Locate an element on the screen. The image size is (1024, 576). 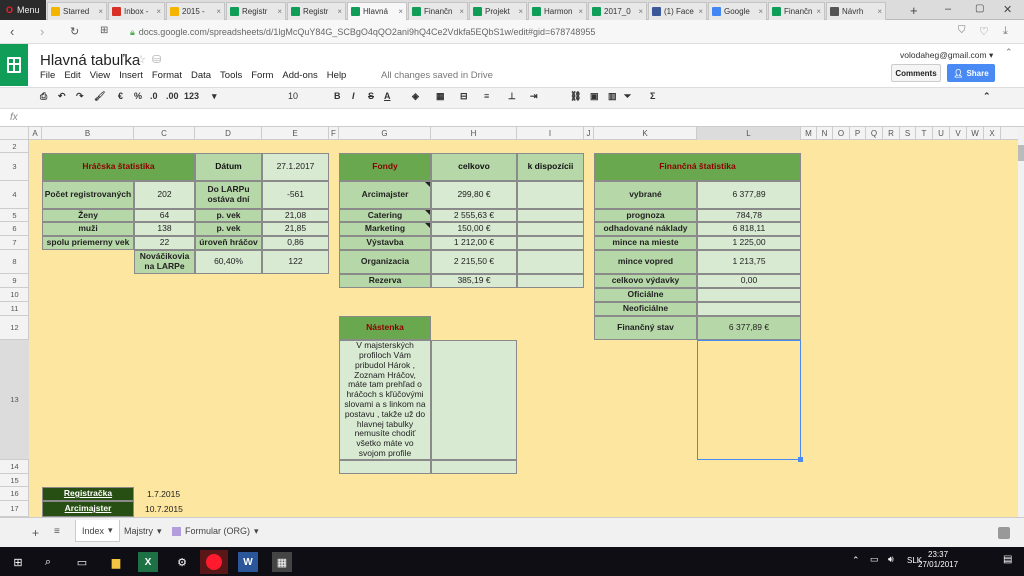
fondy-col-celkovo: celkovo is located at coordinates (474, 167).